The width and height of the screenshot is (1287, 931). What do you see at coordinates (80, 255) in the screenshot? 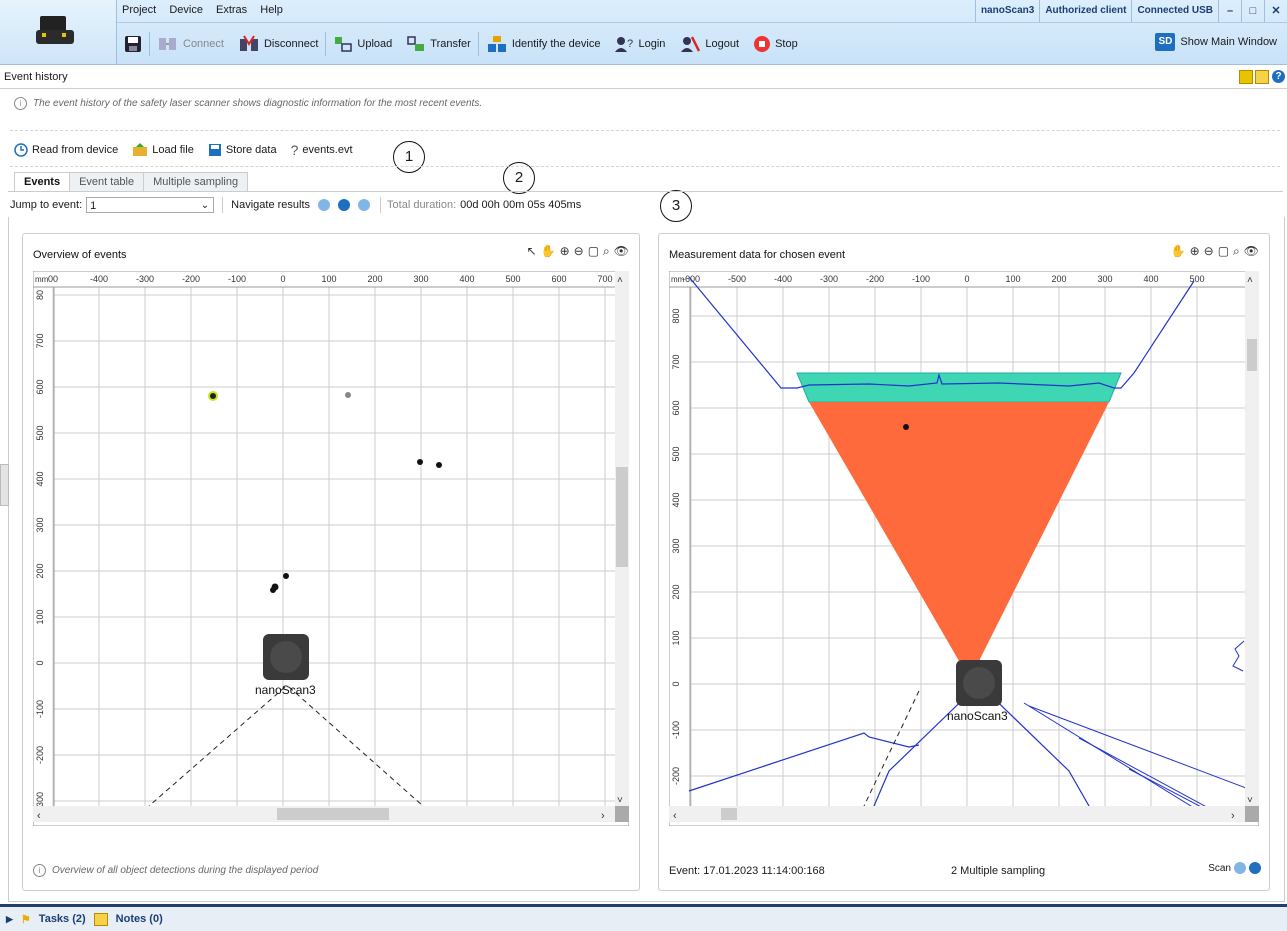
I see `overview-title: Overview of events` at bounding box center [80, 255].